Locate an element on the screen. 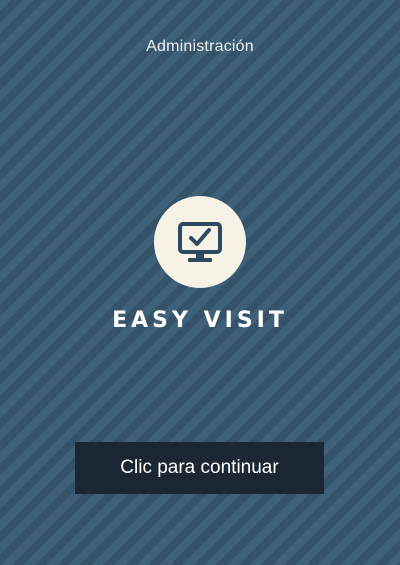  app-logo is located at coordinates (200, 242).